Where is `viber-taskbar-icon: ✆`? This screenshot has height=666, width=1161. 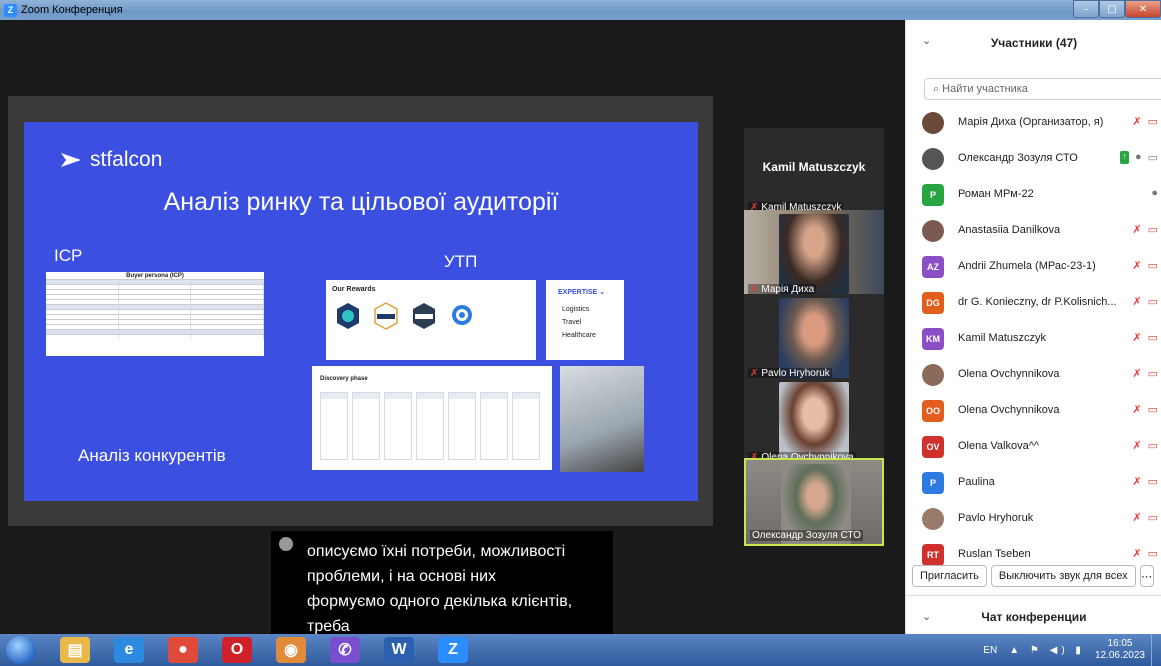
viber-taskbar-icon: ✆ is located at coordinates (345, 650).